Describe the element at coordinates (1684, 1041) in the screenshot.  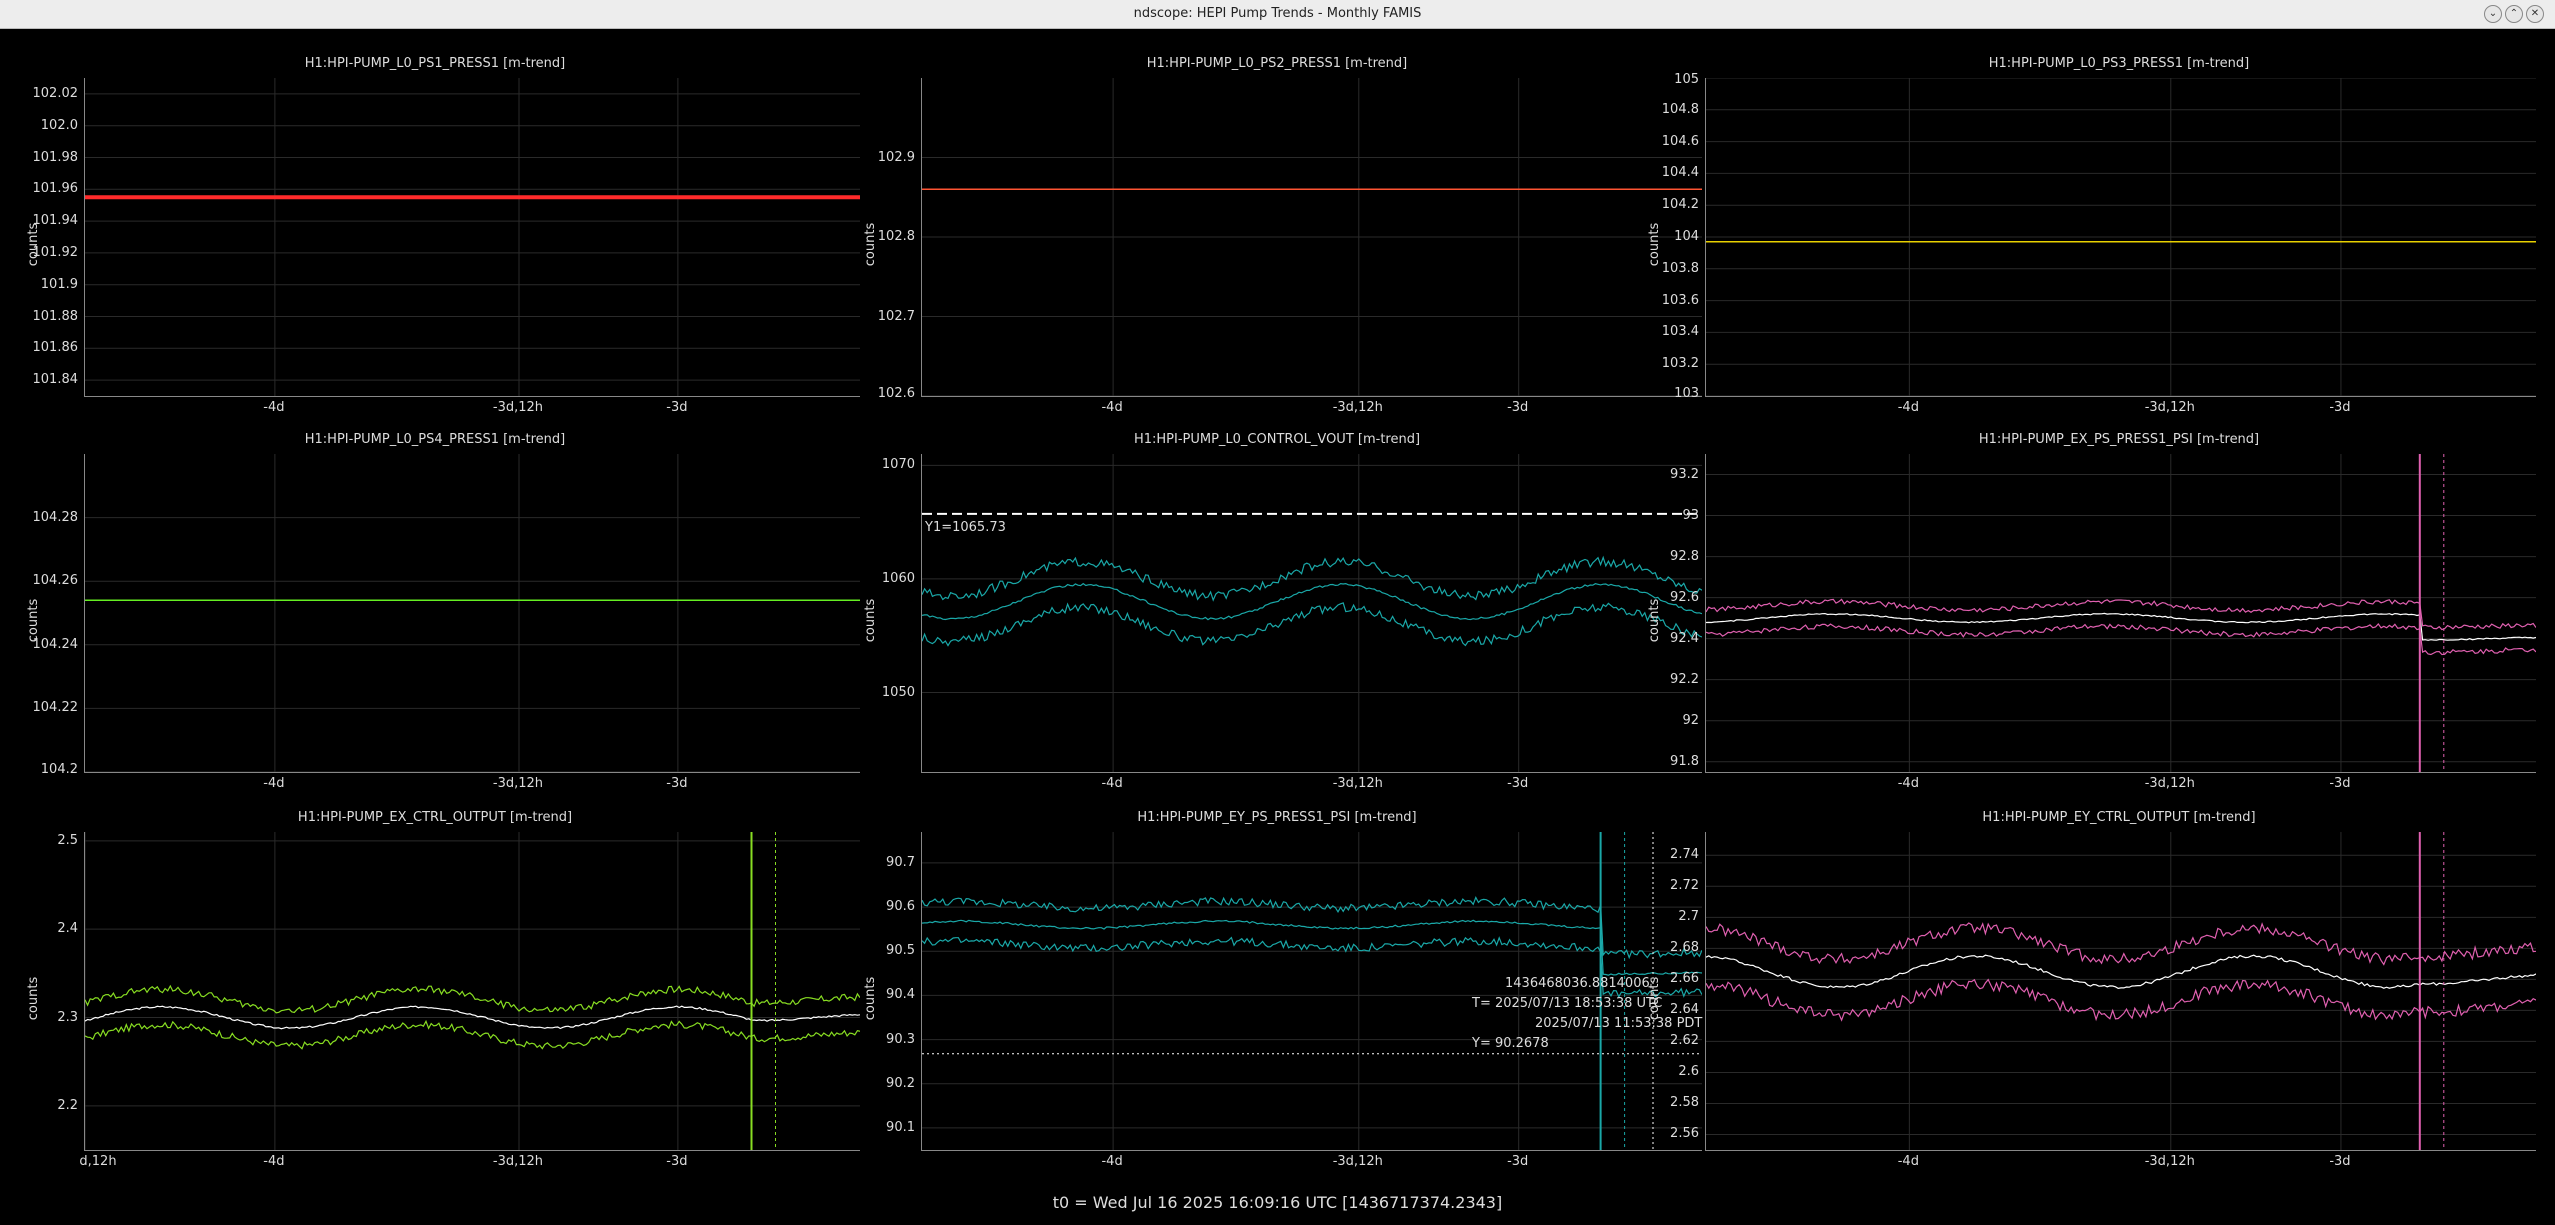
I see `y-tick-label: 2.62` at that location.